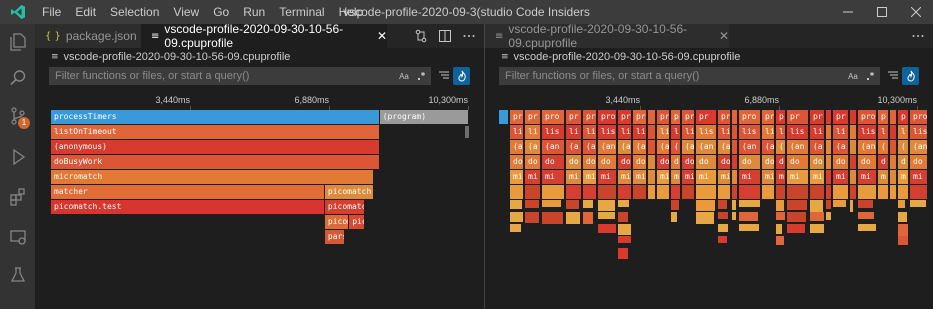  Describe the element at coordinates (676, 132) in the screenshot. I see `flame-frame: l` at that location.